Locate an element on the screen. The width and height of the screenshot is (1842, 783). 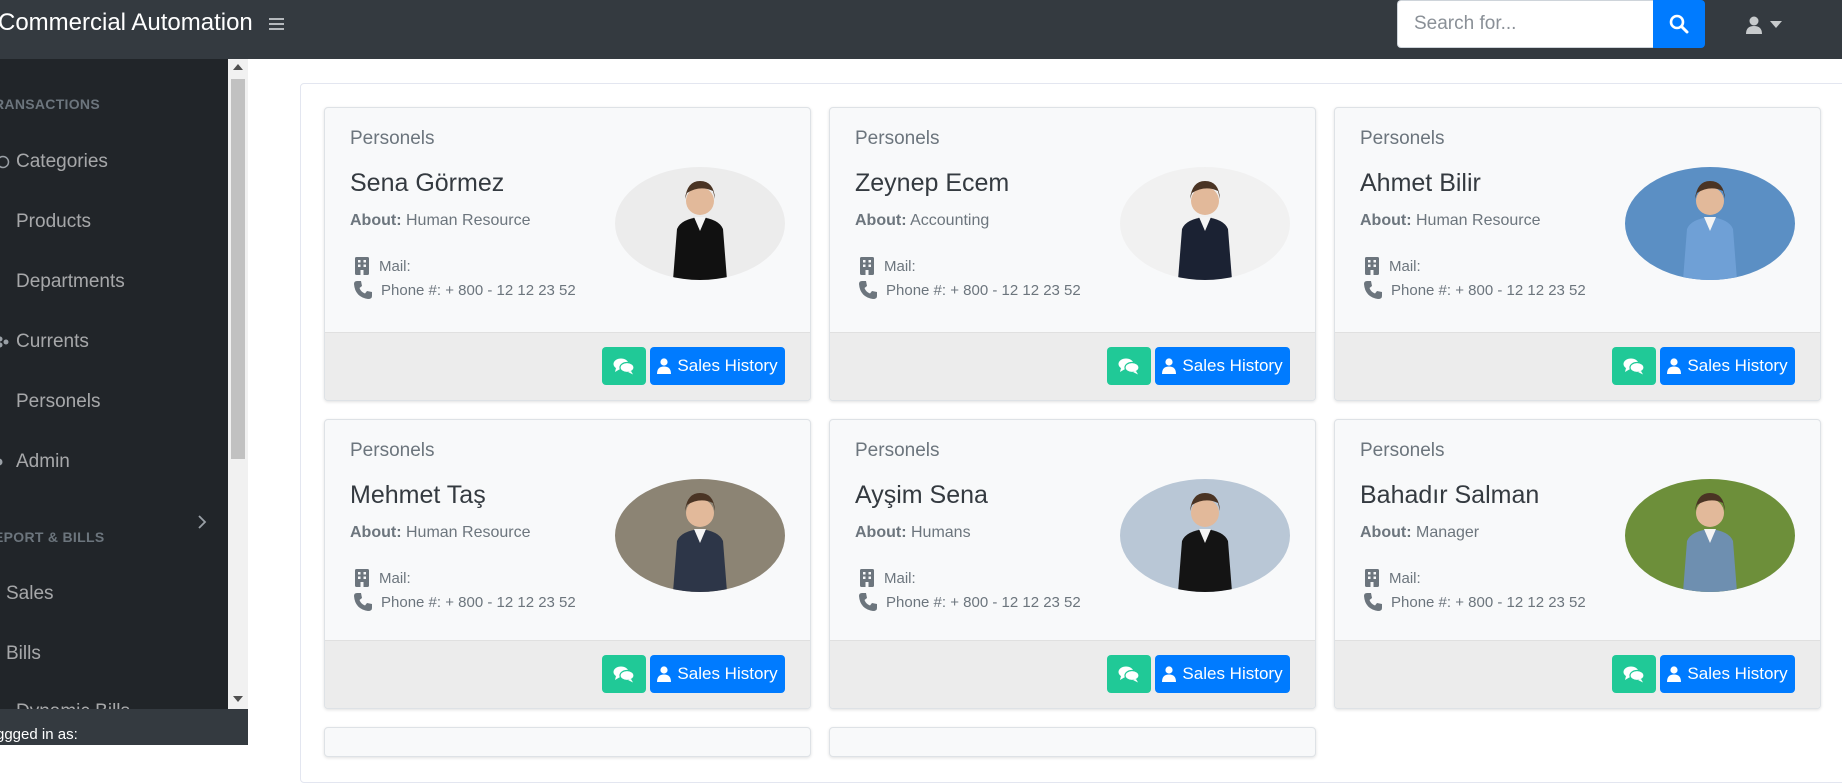
scroll-down-arrow-icon is located at coordinates (238, 699).